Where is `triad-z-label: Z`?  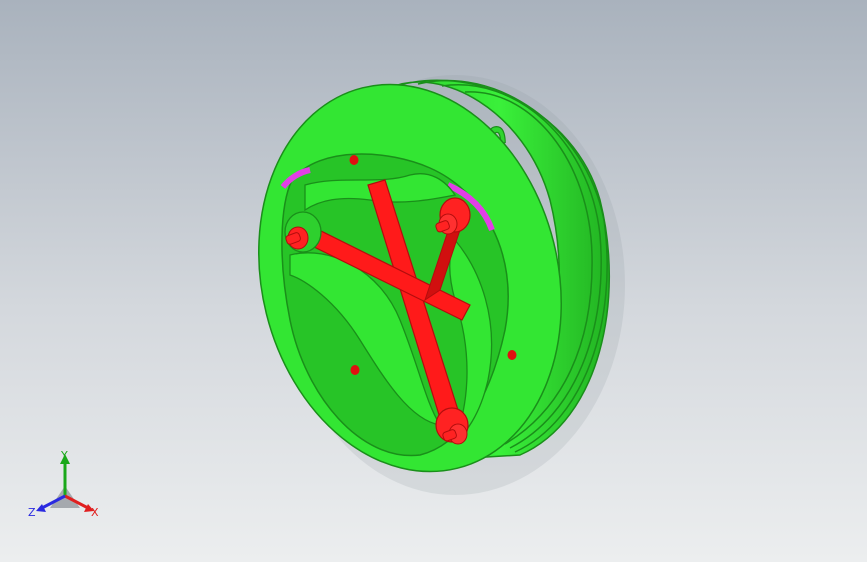 triad-z-label: Z is located at coordinates (32, 512).